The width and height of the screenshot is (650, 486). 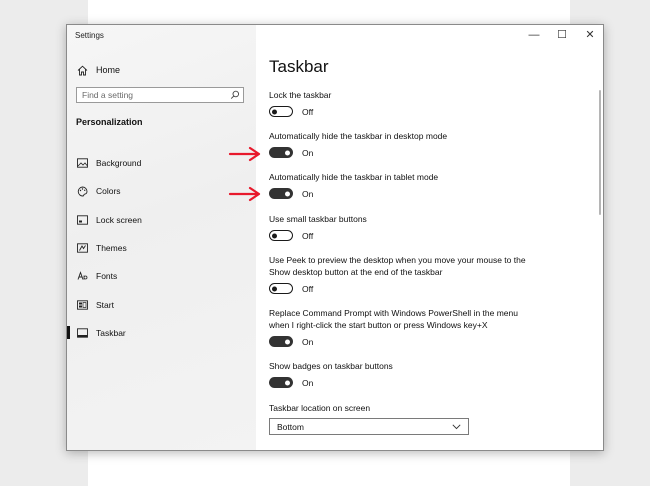 I want to click on scrollbar, so click(x=600, y=152).